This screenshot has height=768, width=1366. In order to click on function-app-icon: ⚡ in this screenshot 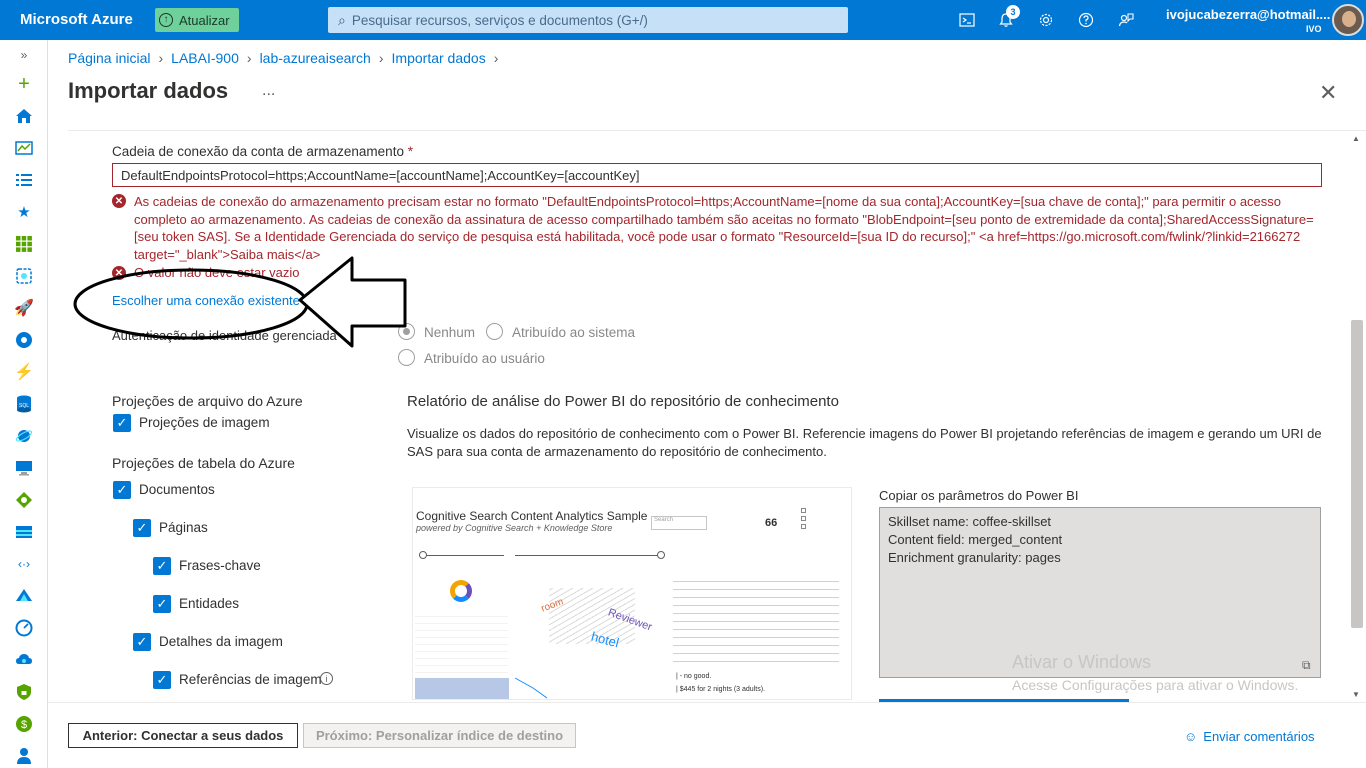, I will do `click(24, 372)`.